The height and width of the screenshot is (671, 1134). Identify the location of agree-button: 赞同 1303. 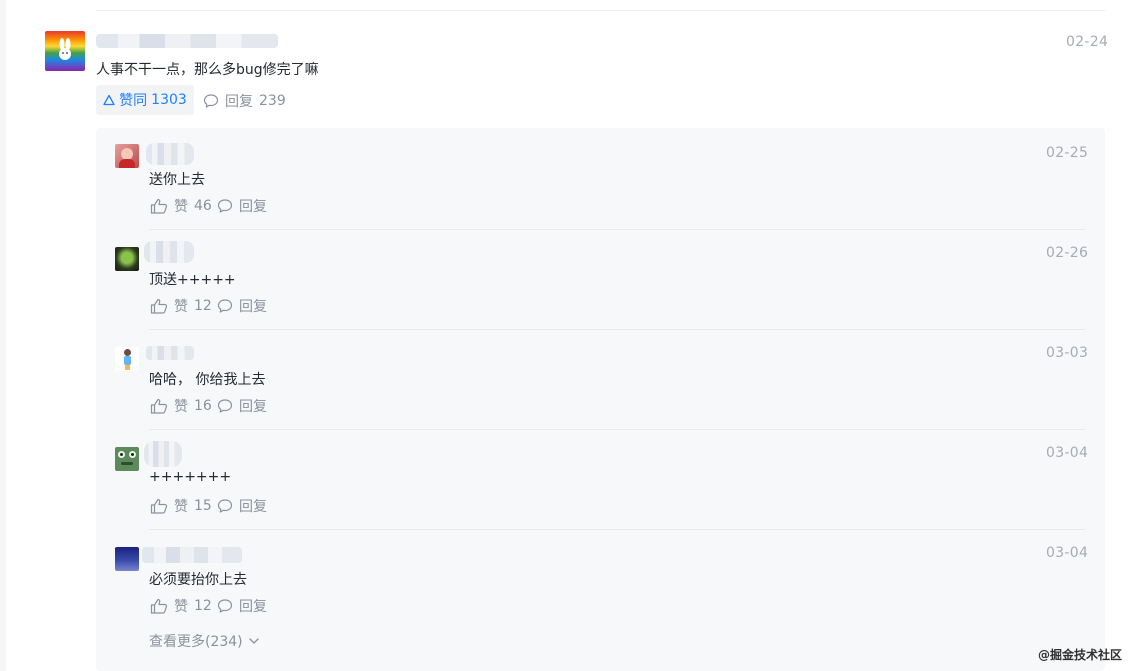
(145, 100).